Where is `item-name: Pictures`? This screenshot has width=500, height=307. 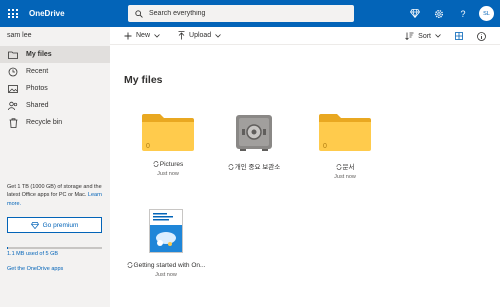
item-name: Pictures is located at coordinates (171, 164).